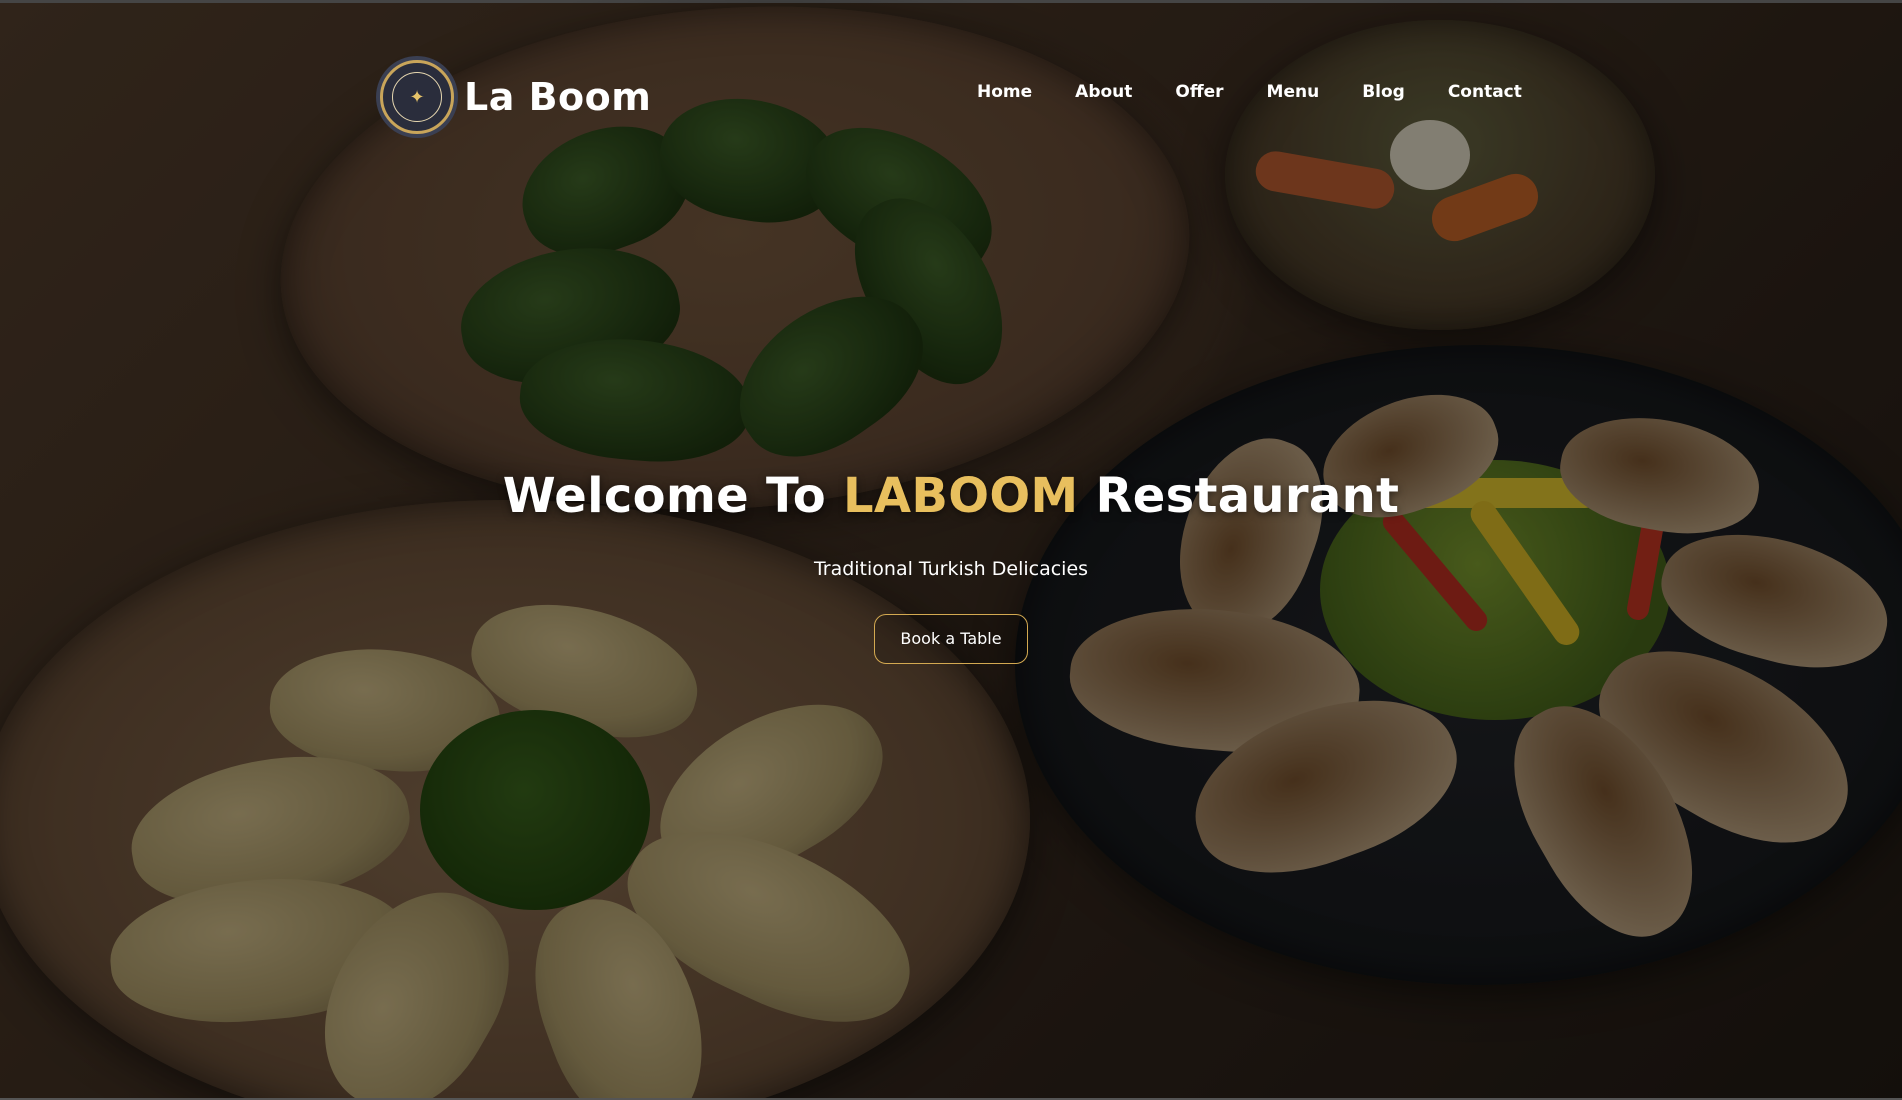  I want to click on brand: ✦ La Boom, so click(515, 97).